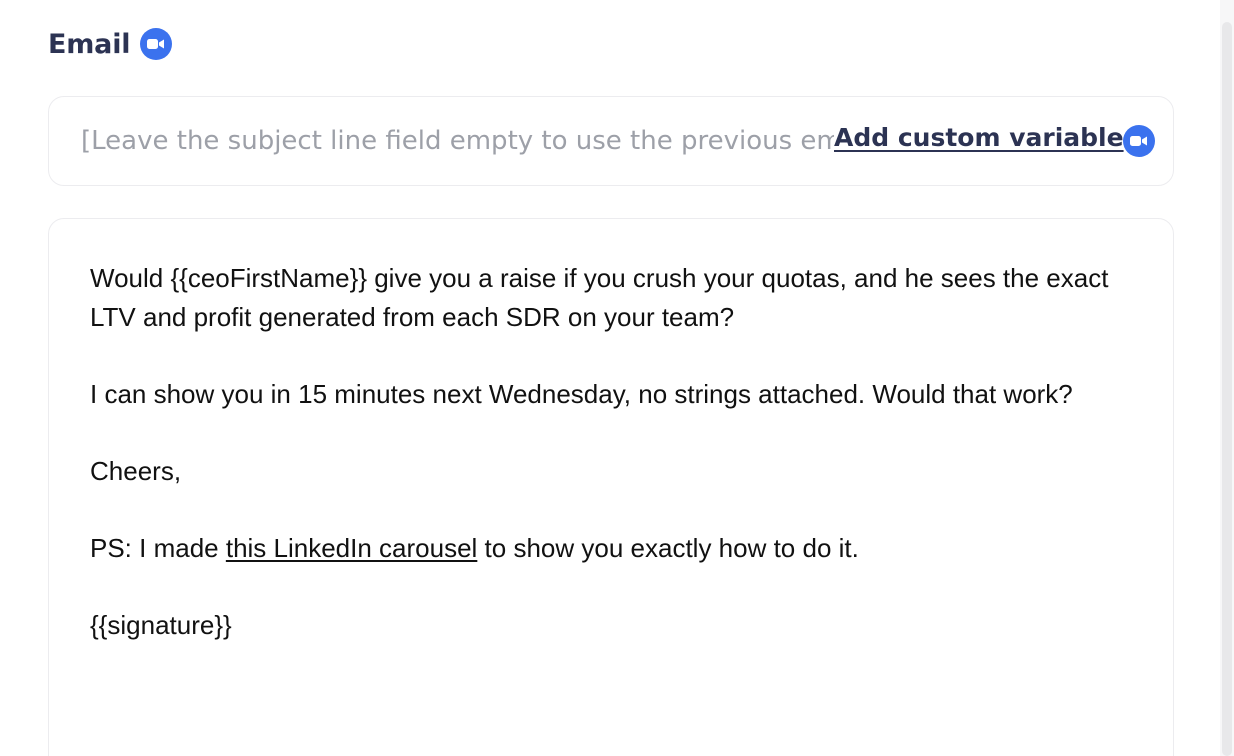 Image resolution: width=1234 pixels, height=756 pixels. Describe the element at coordinates (158, 547) in the screenshot. I see `ps-text-before: PS: I made` at that location.